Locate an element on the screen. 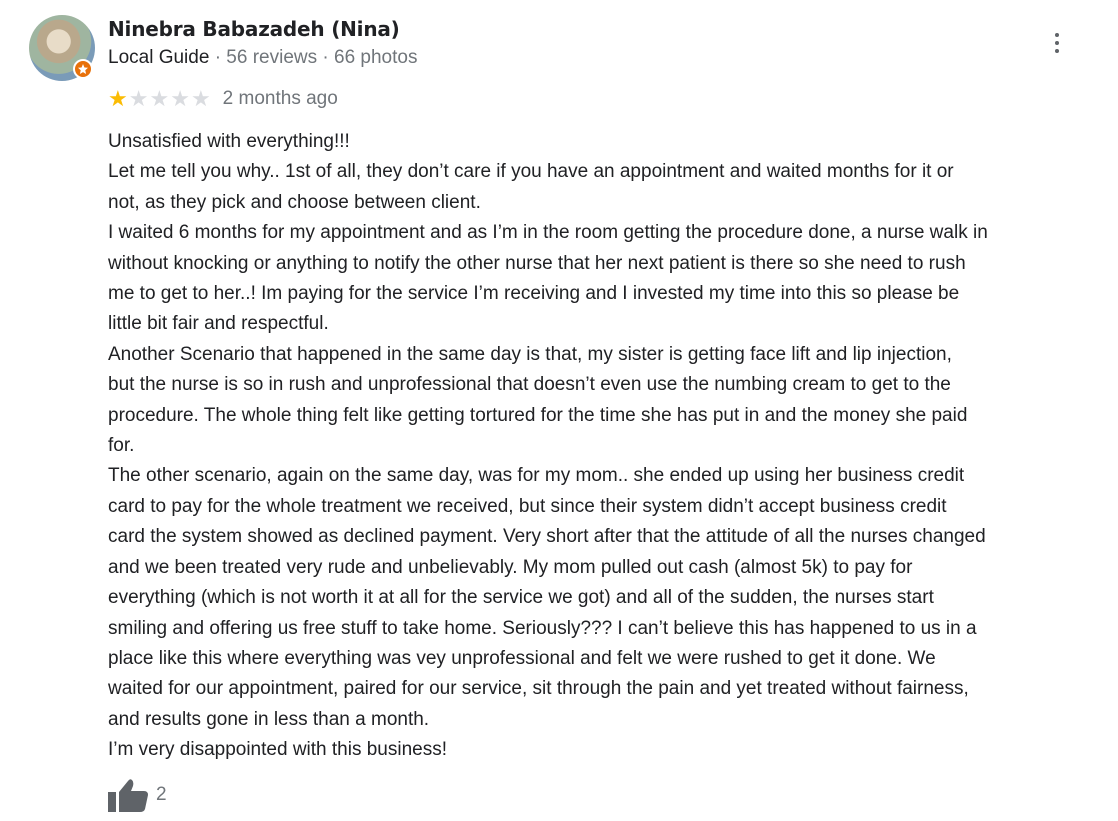 Image resolution: width=1118 pixels, height=821 pixels. star-filled-icon: ★ is located at coordinates (118, 98).